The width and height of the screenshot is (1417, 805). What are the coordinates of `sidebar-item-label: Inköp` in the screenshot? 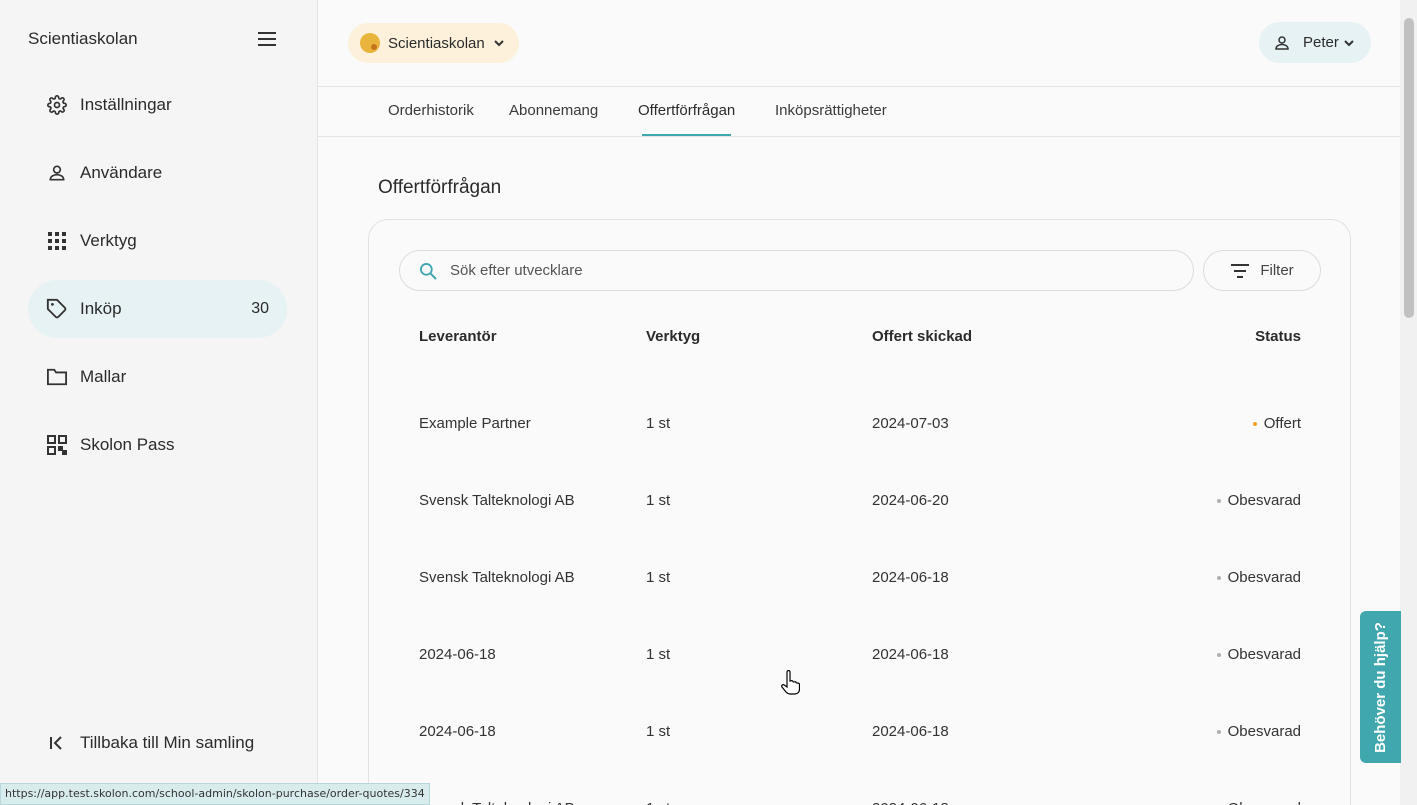 It's located at (101, 308).